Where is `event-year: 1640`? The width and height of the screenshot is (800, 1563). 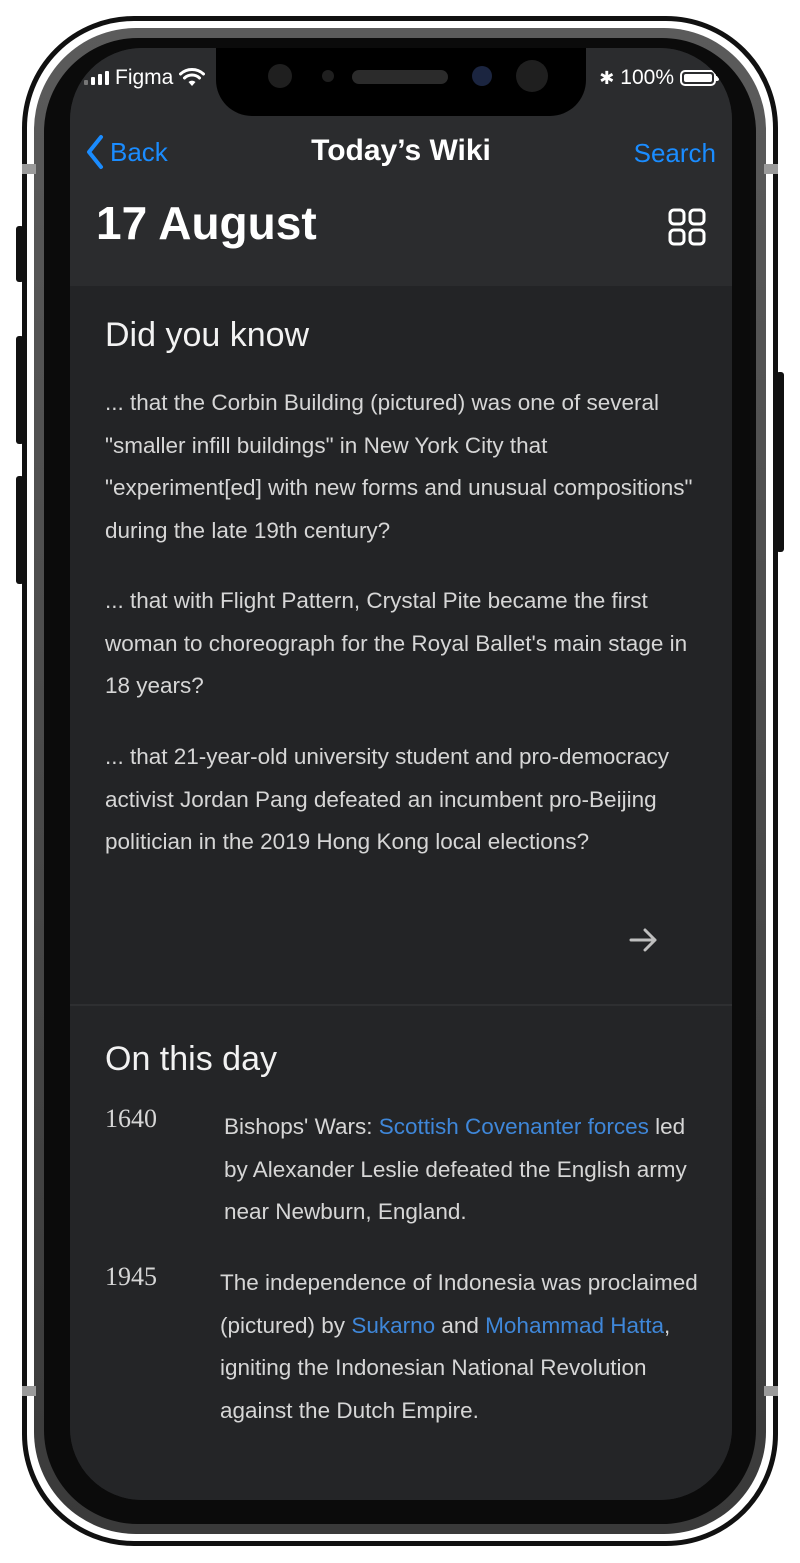
event-year: 1640 is located at coordinates (131, 1118).